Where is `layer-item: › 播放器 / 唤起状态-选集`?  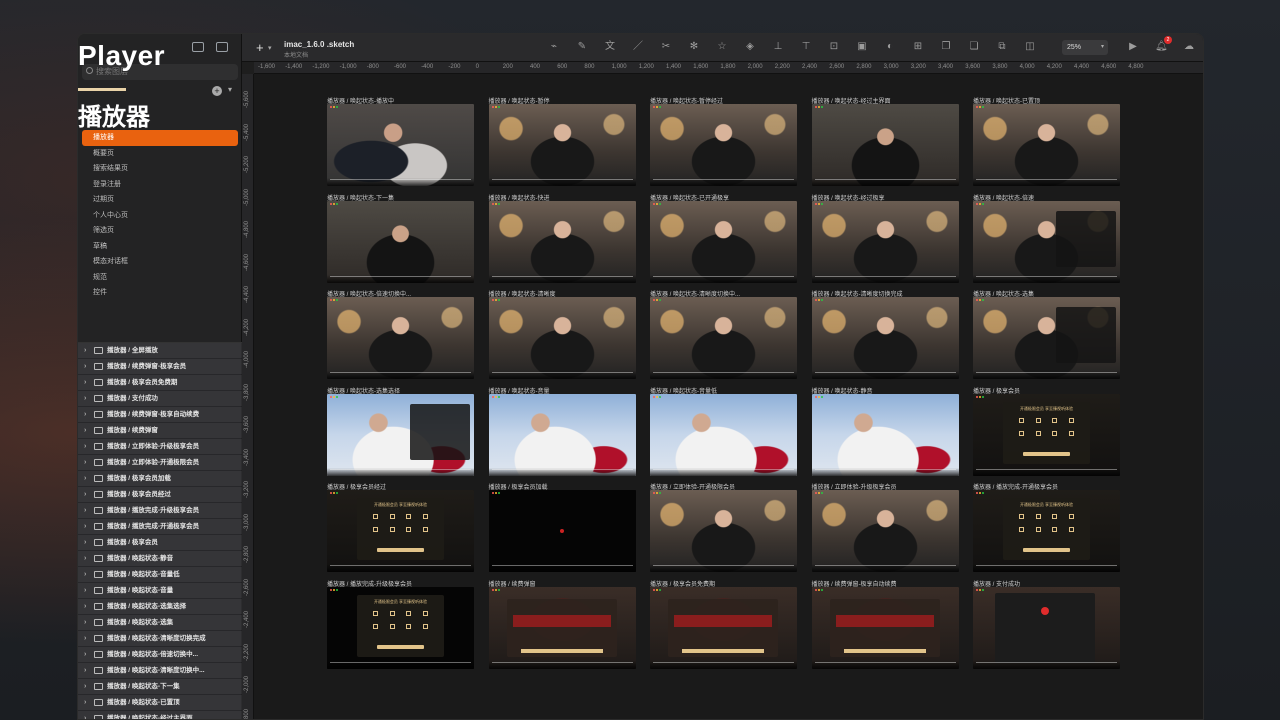
layer-item: › 播放器 / 唤起状态-选集 is located at coordinates (160, 623).